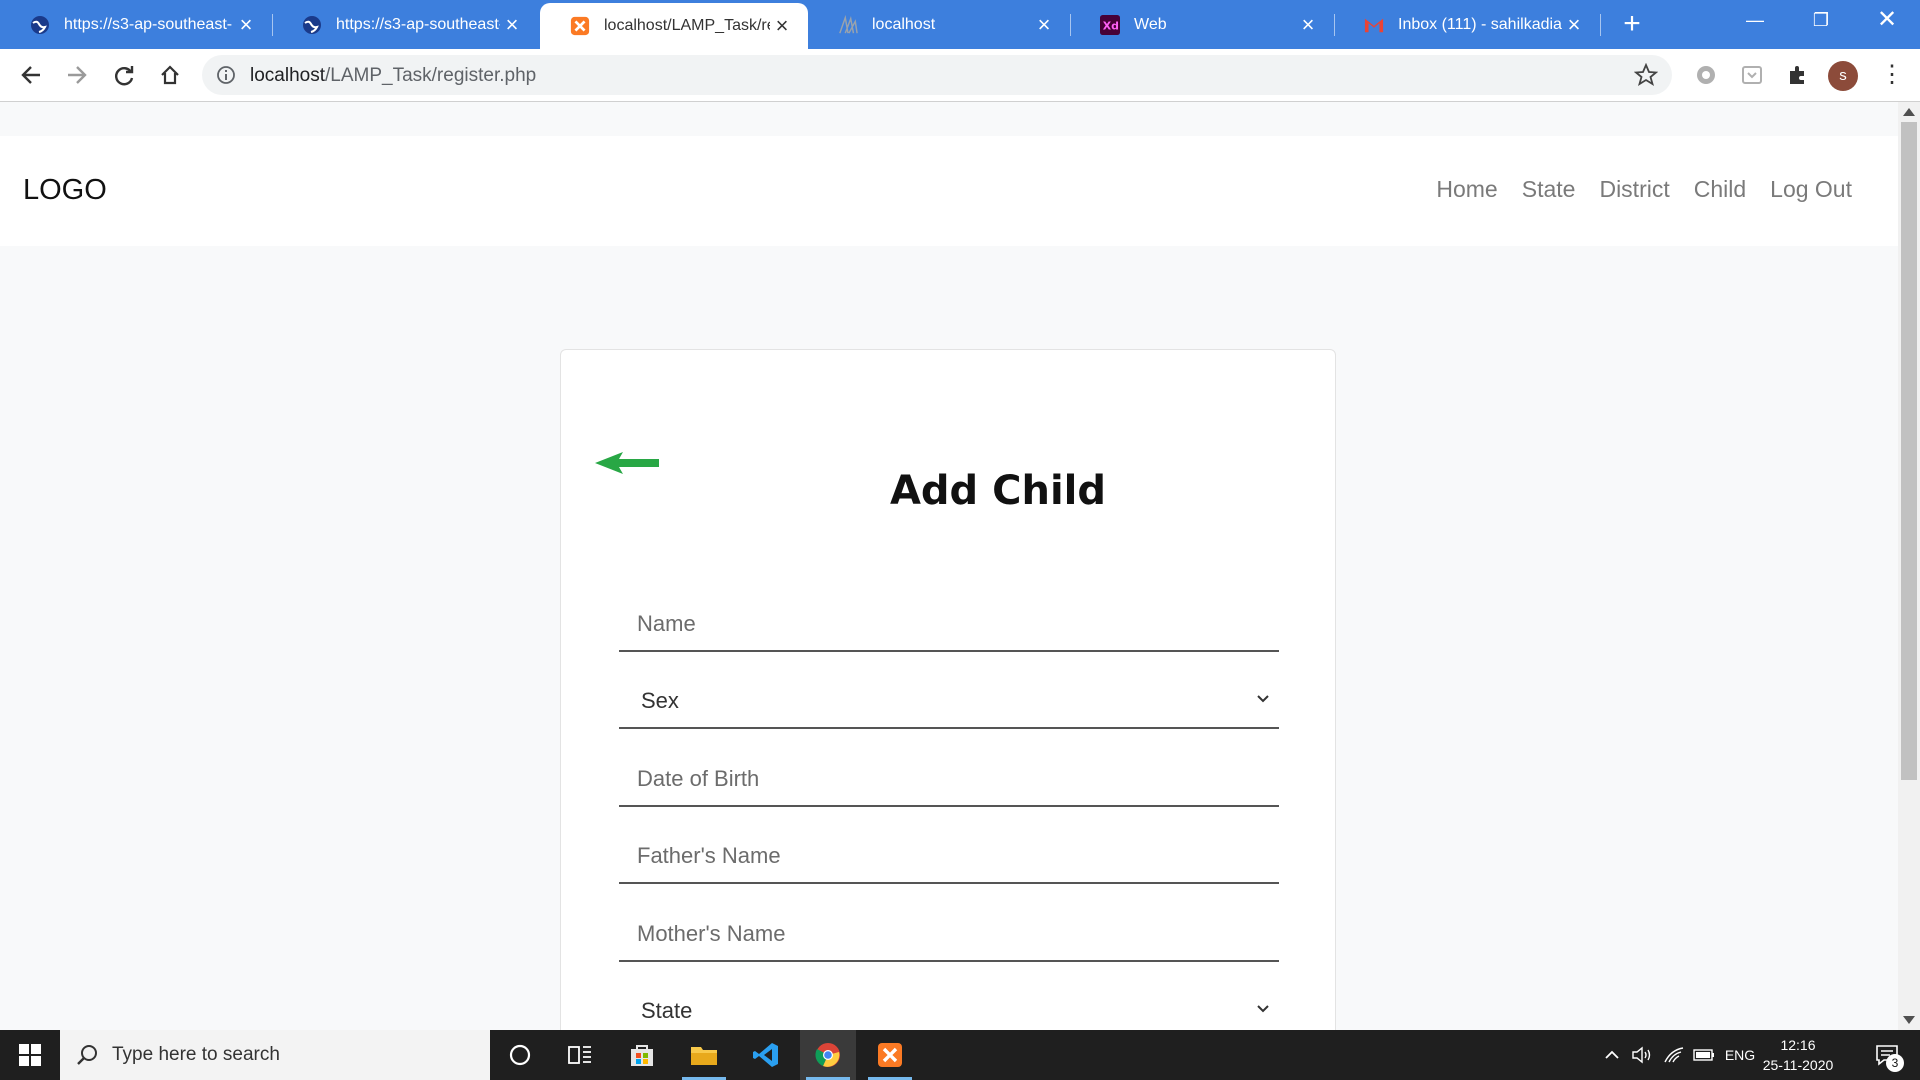 Image resolution: width=1920 pixels, height=1080 pixels. I want to click on browser-tab-4: localhost ×, so click(939, 24).